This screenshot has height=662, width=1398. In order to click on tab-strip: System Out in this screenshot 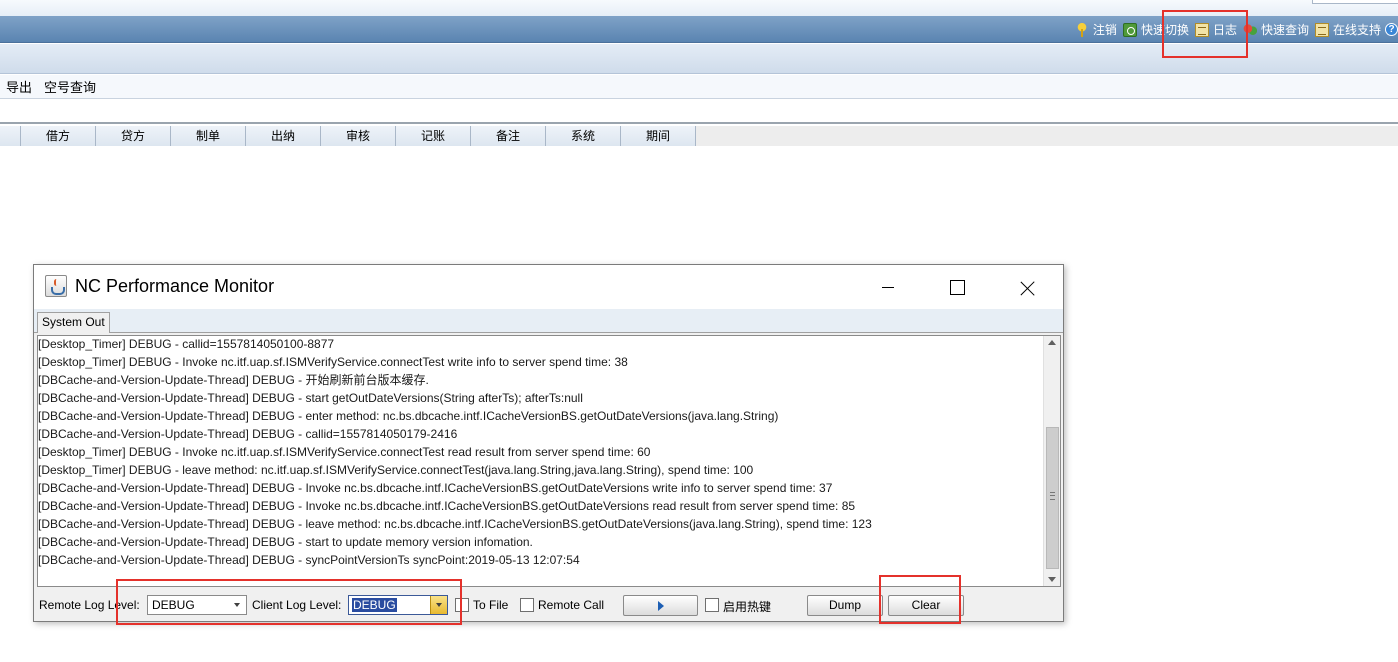, I will do `click(548, 321)`.